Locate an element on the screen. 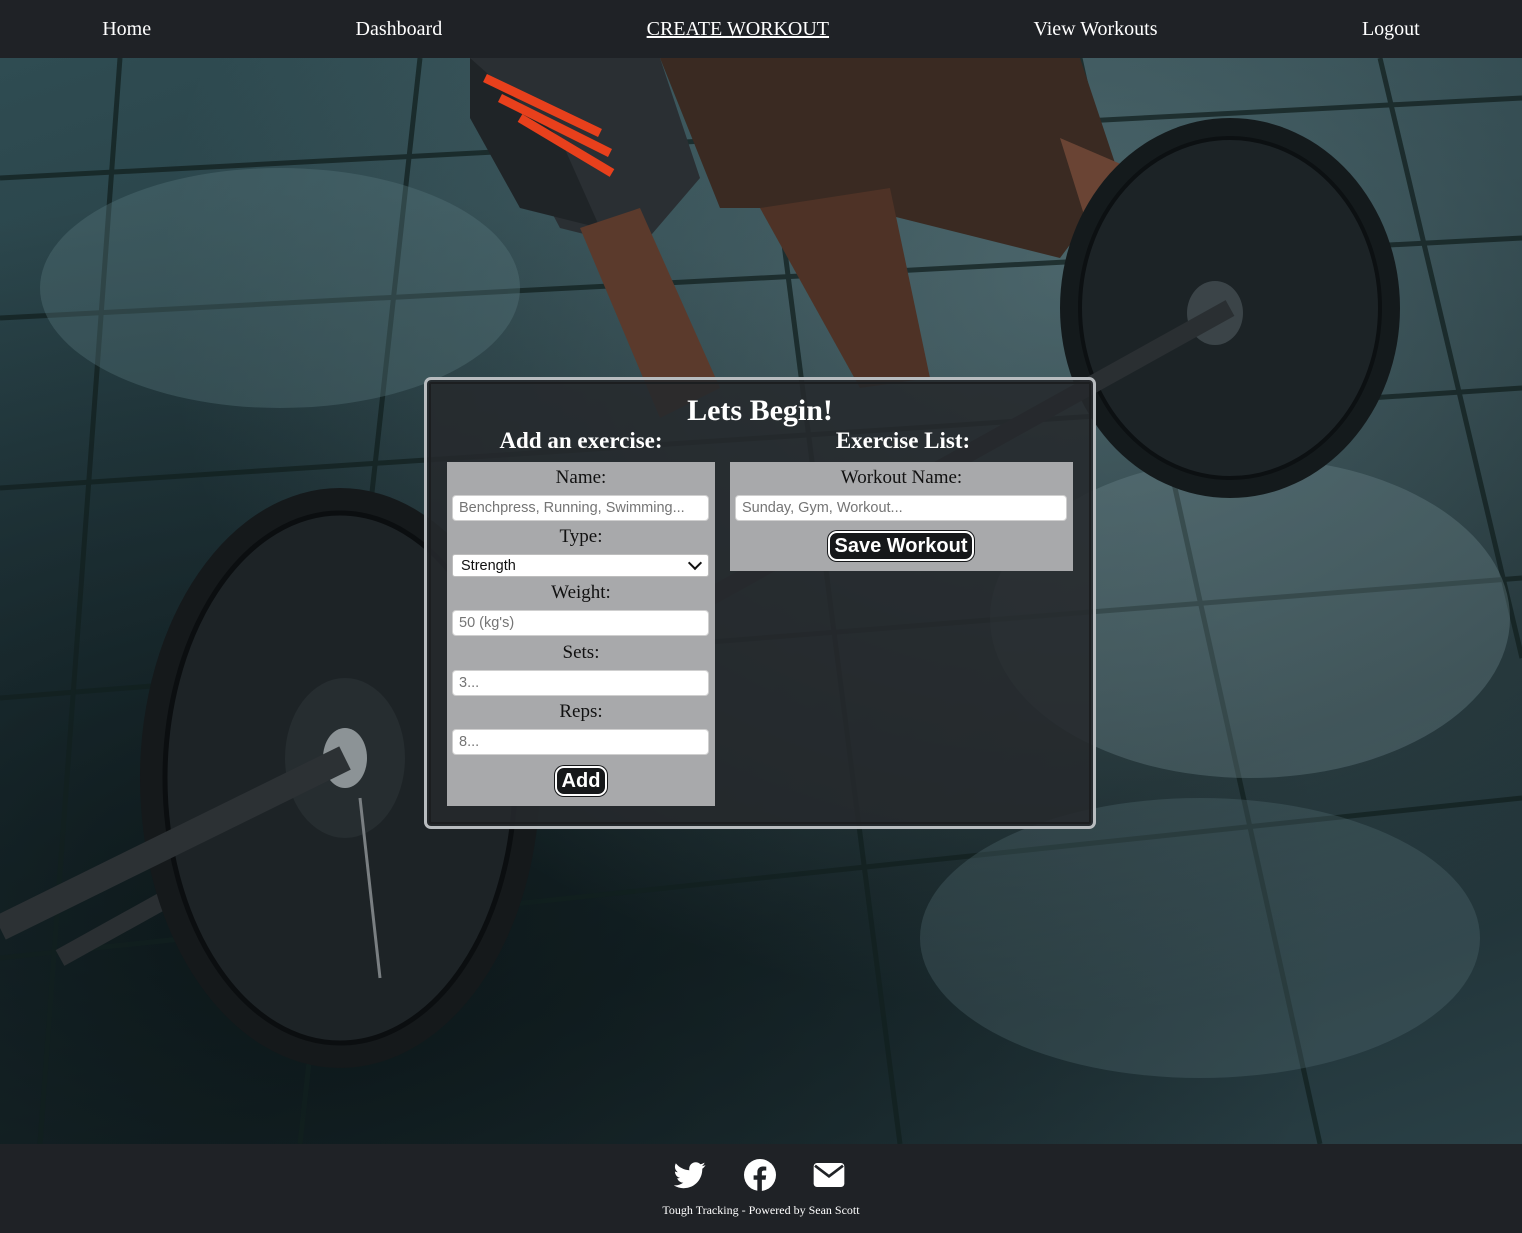 Image resolution: width=1522 pixels, height=1233 pixels. card-title: Lets Begin! is located at coordinates (760, 410).